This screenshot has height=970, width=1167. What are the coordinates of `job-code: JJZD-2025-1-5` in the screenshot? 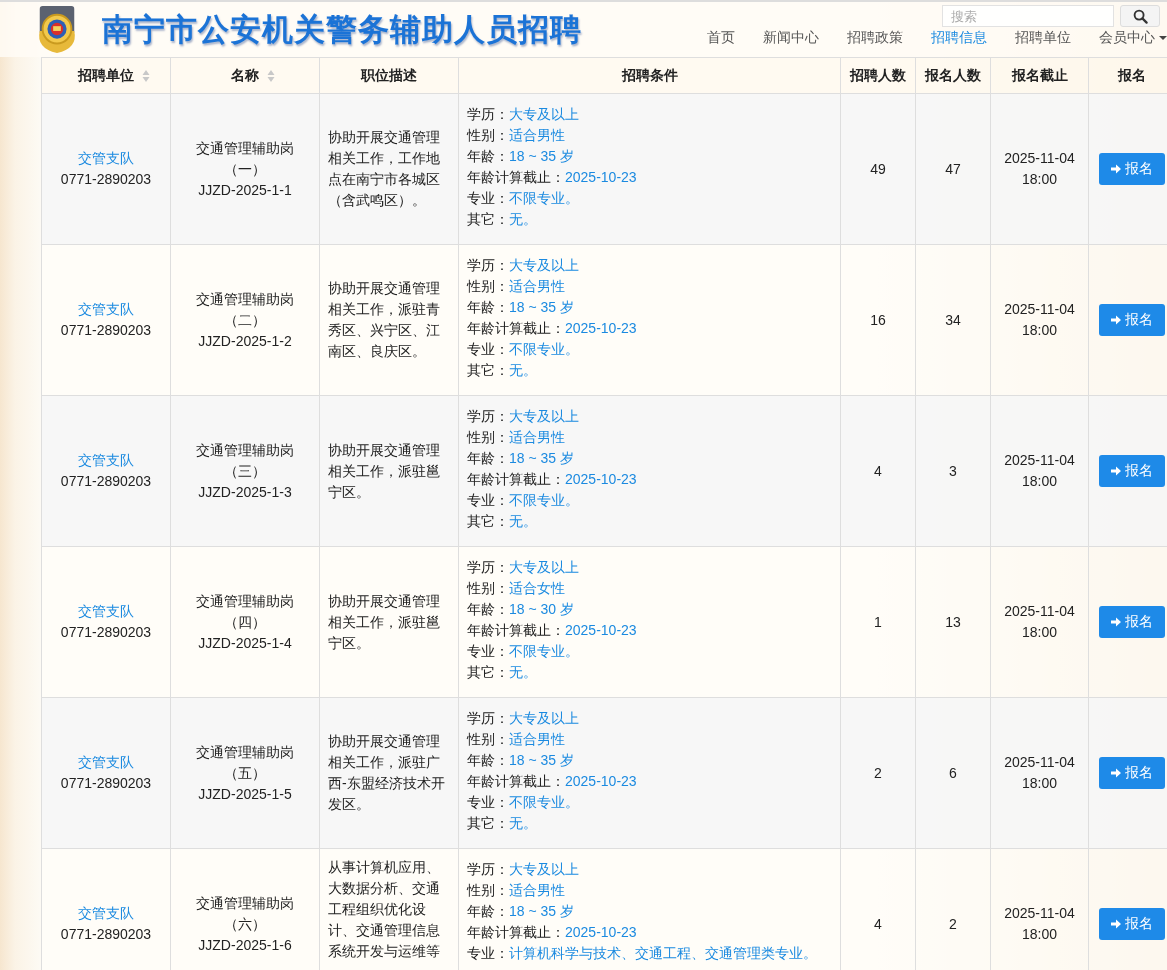 It's located at (245, 794).